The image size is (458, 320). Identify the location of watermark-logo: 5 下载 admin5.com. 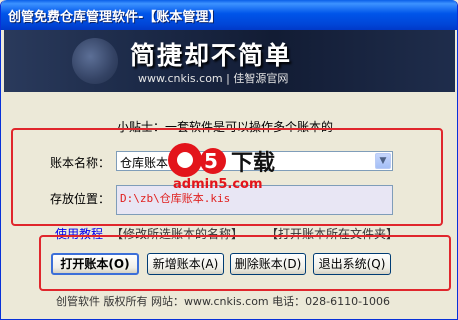
(221, 167).